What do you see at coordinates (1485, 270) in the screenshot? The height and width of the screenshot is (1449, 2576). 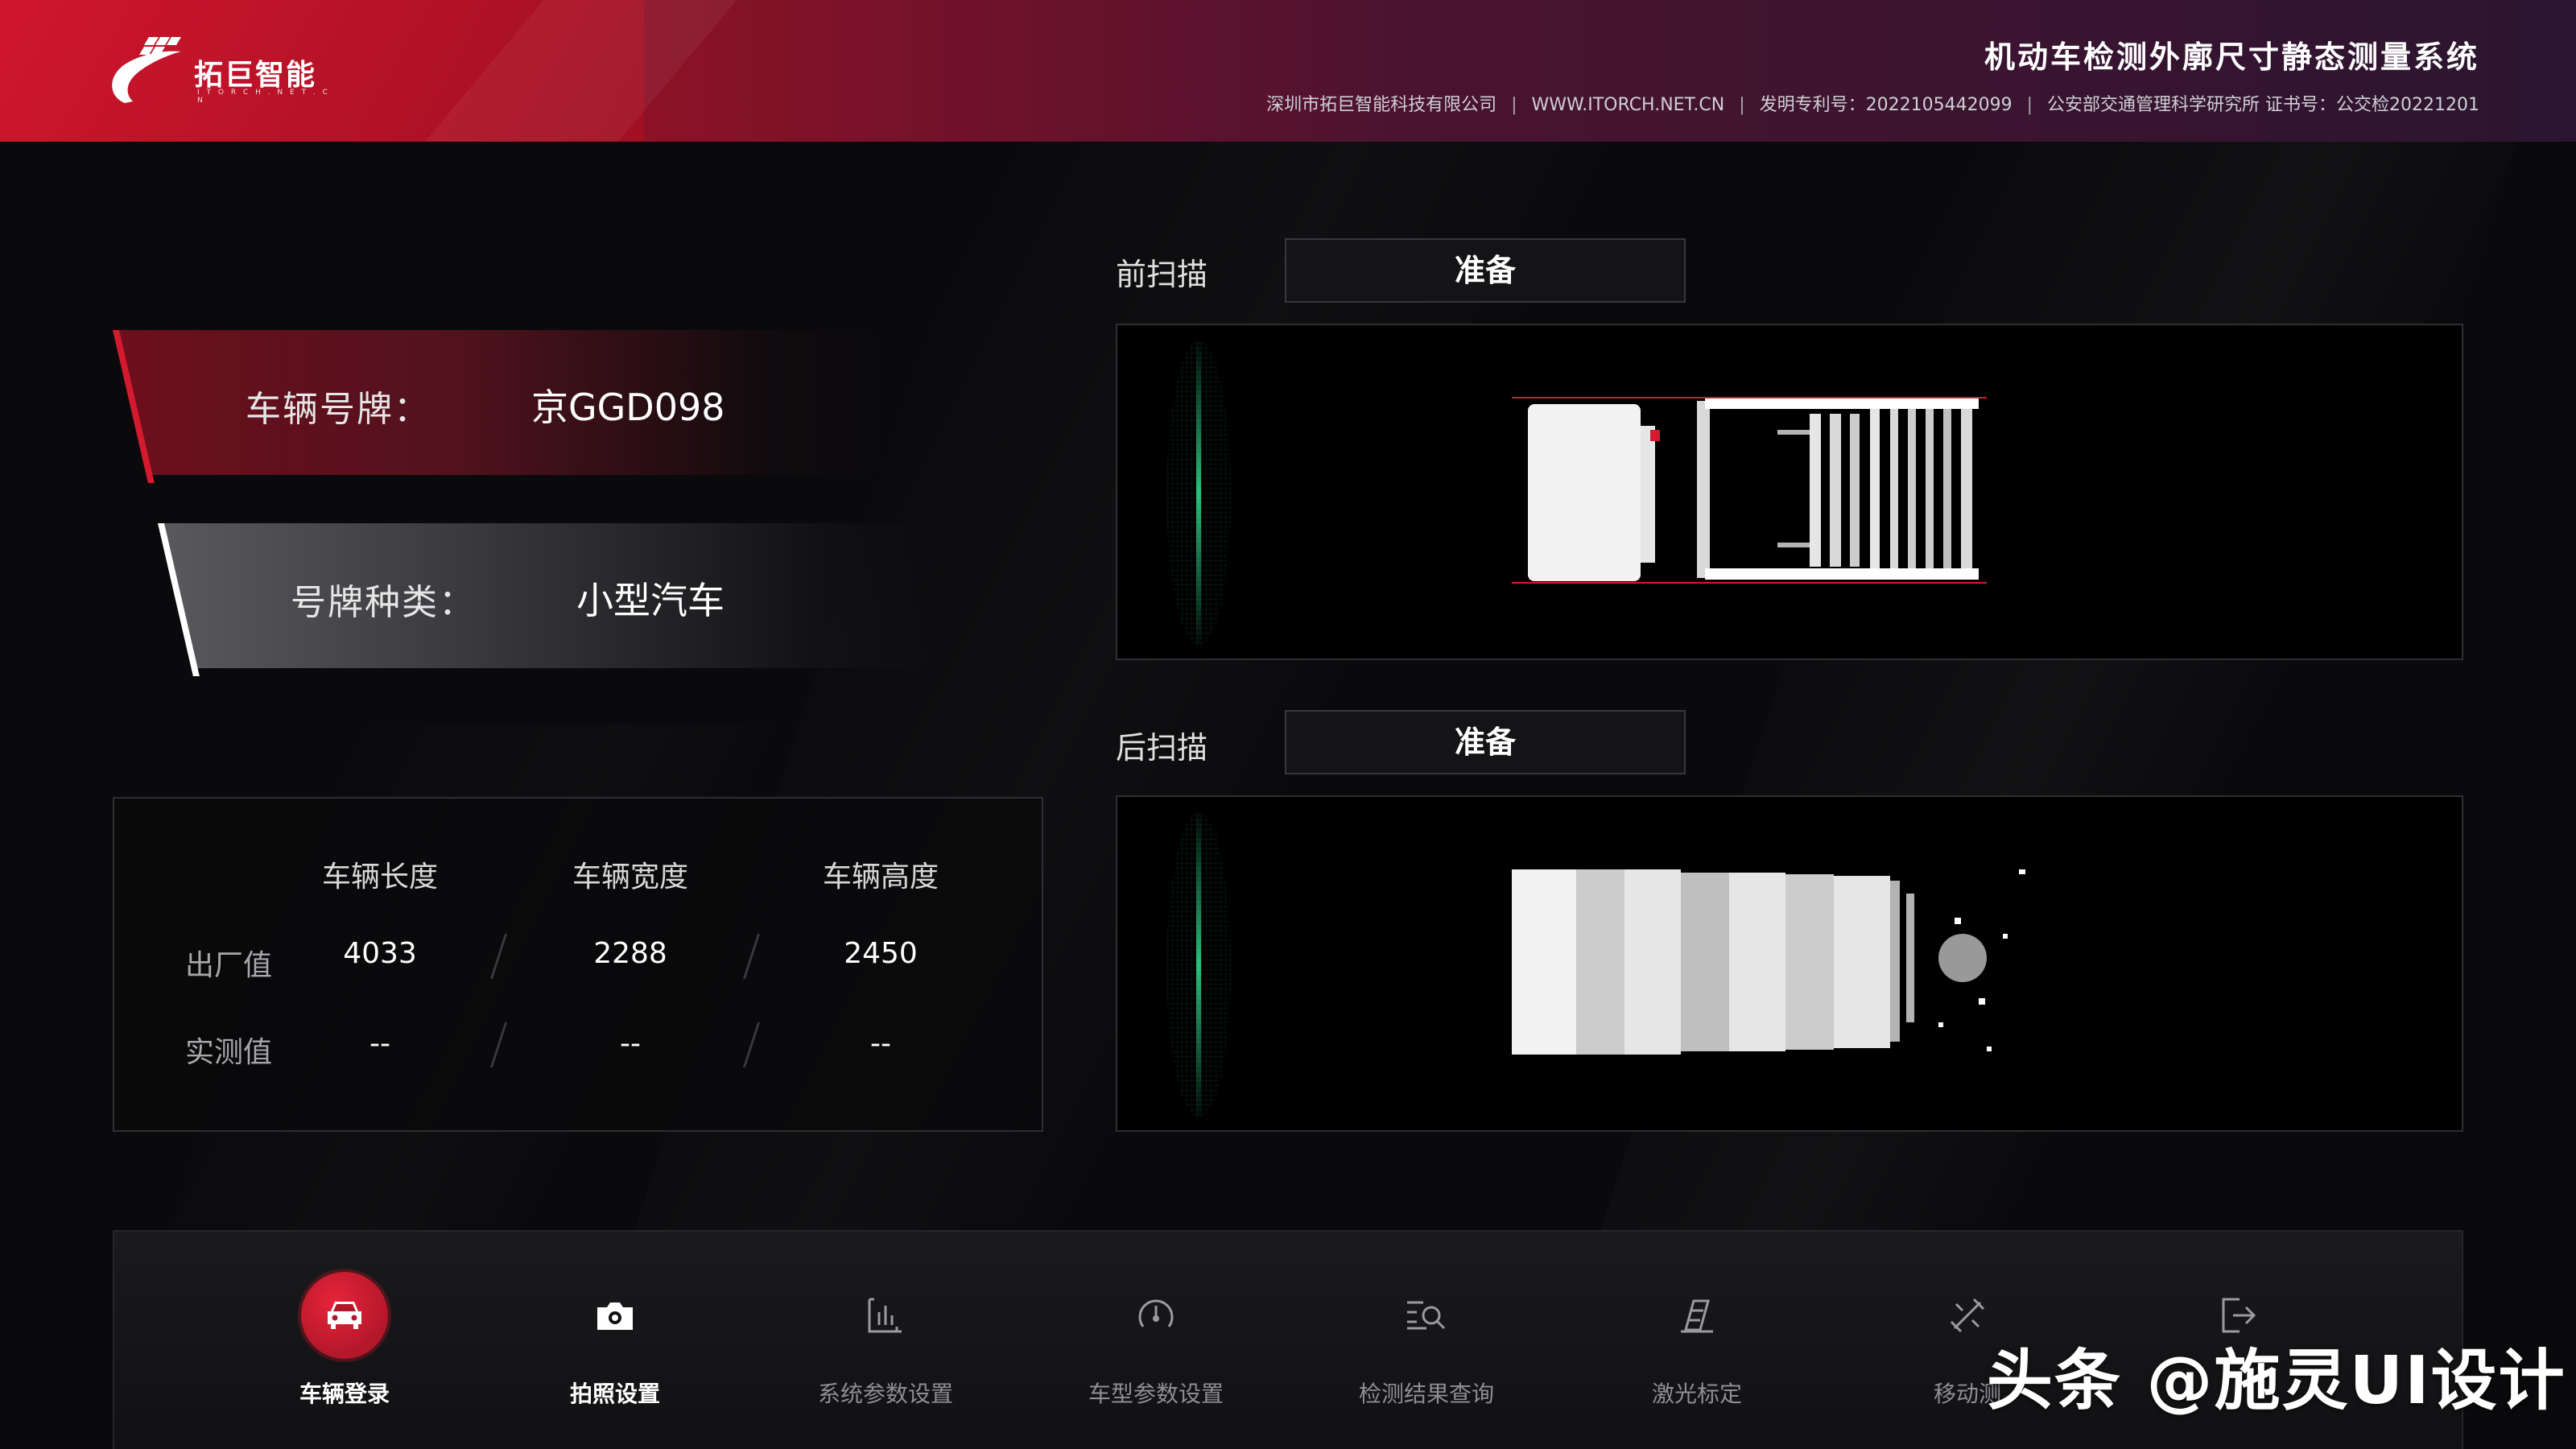 I see `front-scan-status: 准备` at bounding box center [1485, 270].